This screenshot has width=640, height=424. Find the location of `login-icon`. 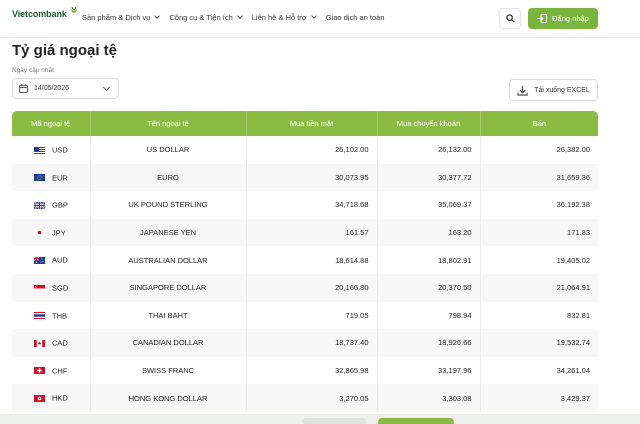

login-icon is located at coordinates (542, 18).